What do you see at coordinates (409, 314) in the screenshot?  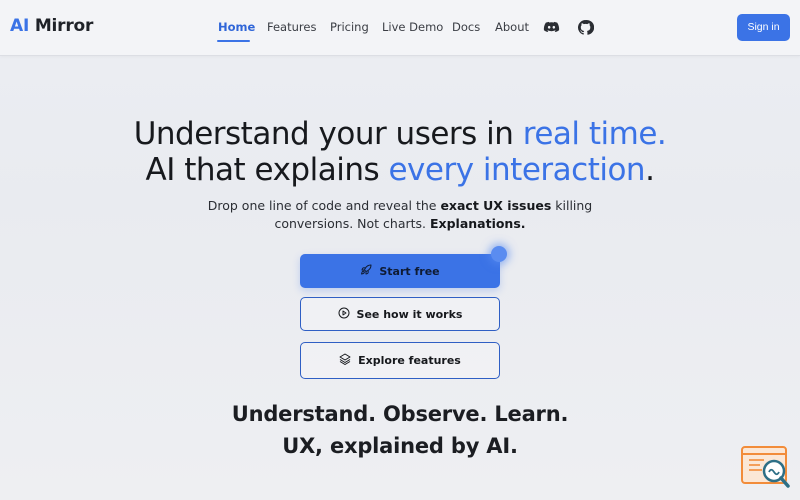 I see `see-how-label: See how it works` at bounding box center [409, 314].